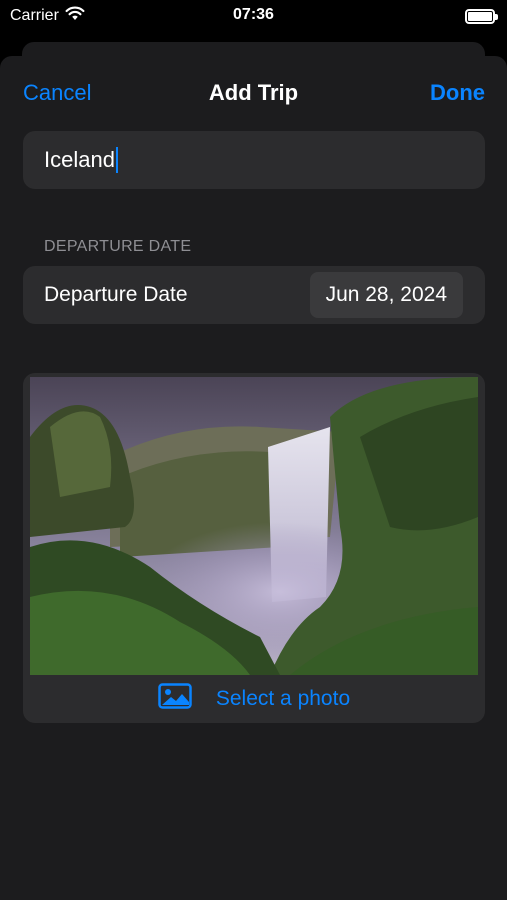 This screenshot has width=507, height=900. I want to click on text-cursor, so click(116, 160).